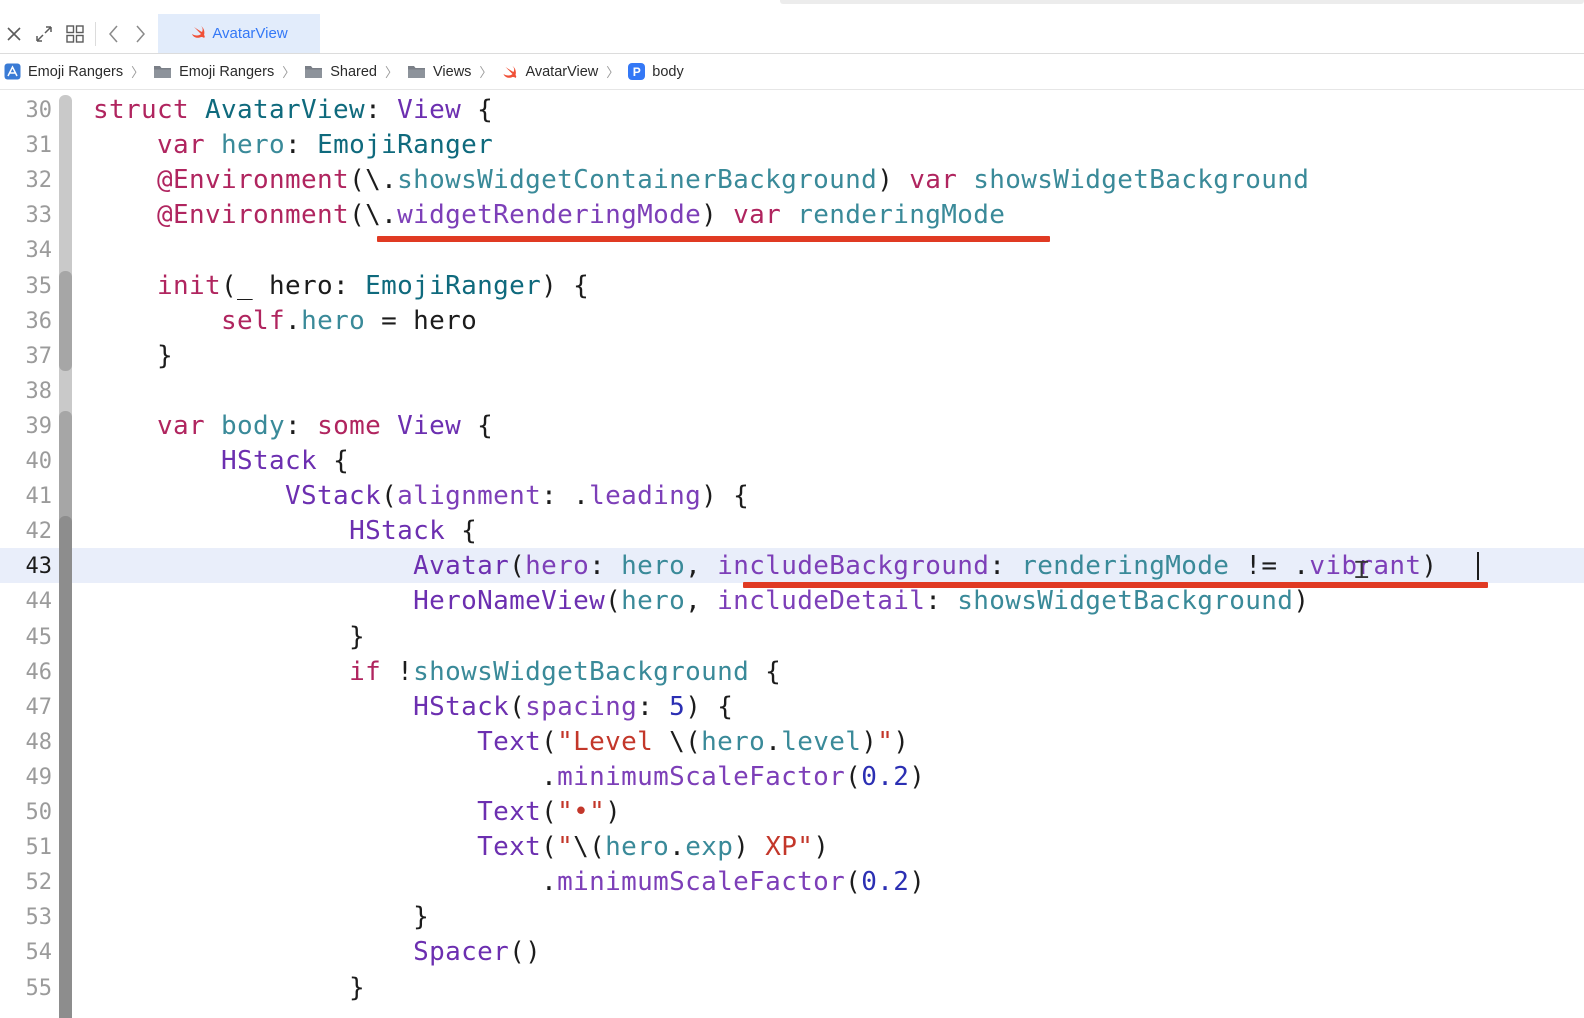  I want to click on code-token: Text, so click(509, 741).